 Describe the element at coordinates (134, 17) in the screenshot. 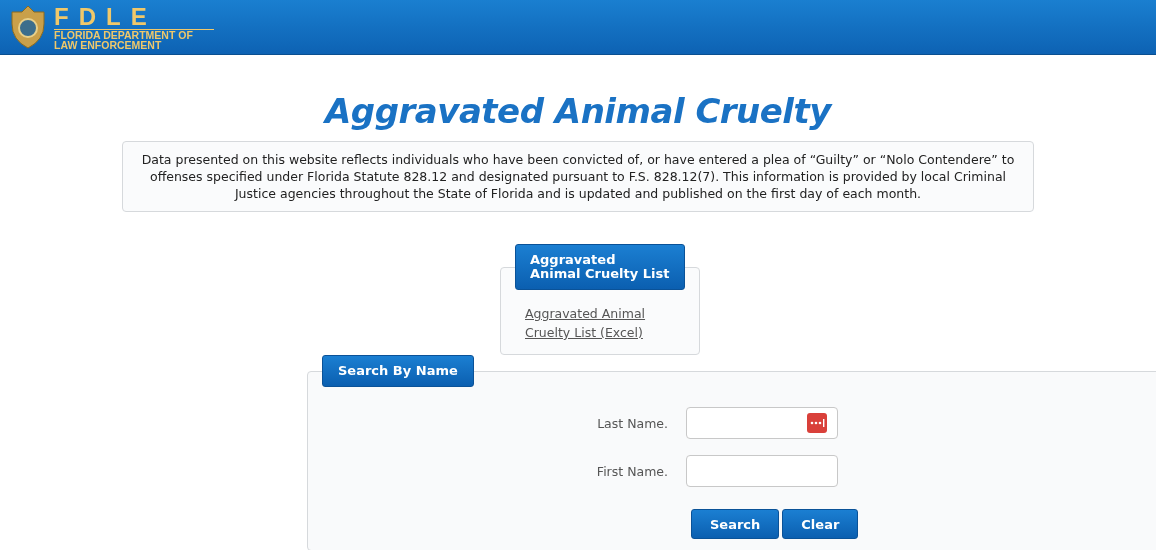

I see `logo-title: FDLE` at that location.